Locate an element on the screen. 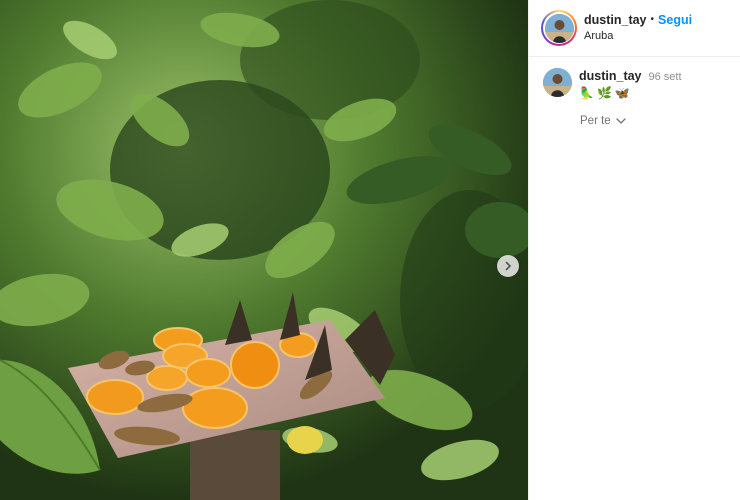 This screenshot has width=740, height=500. location-link: Aruba is located at coordinates (638, 36).